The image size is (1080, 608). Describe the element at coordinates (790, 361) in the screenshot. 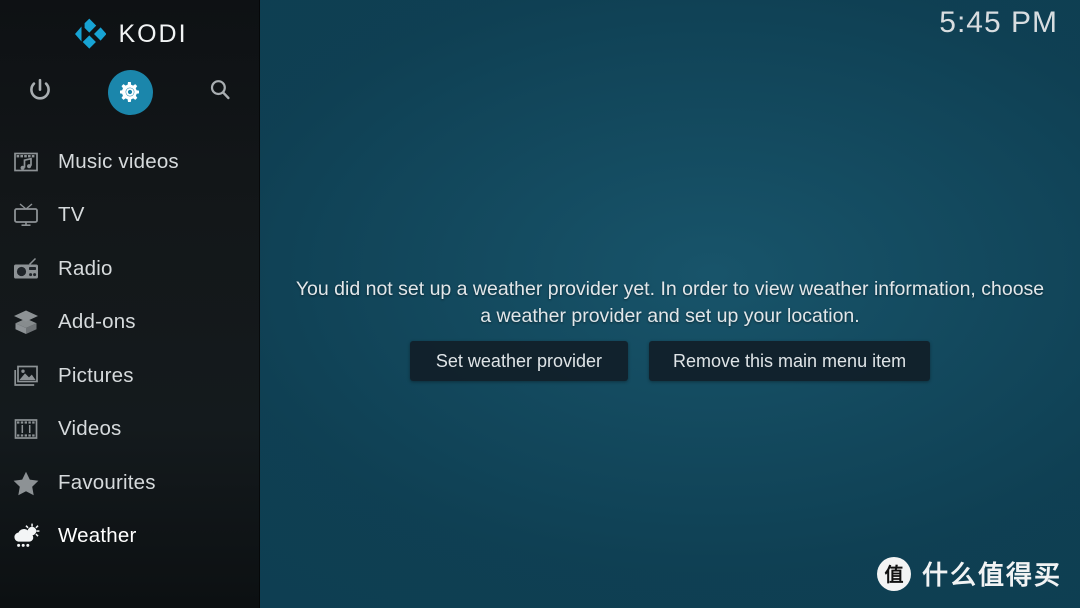

I see `remove-main-menu-item-button: Remove this main menu item` at that location.